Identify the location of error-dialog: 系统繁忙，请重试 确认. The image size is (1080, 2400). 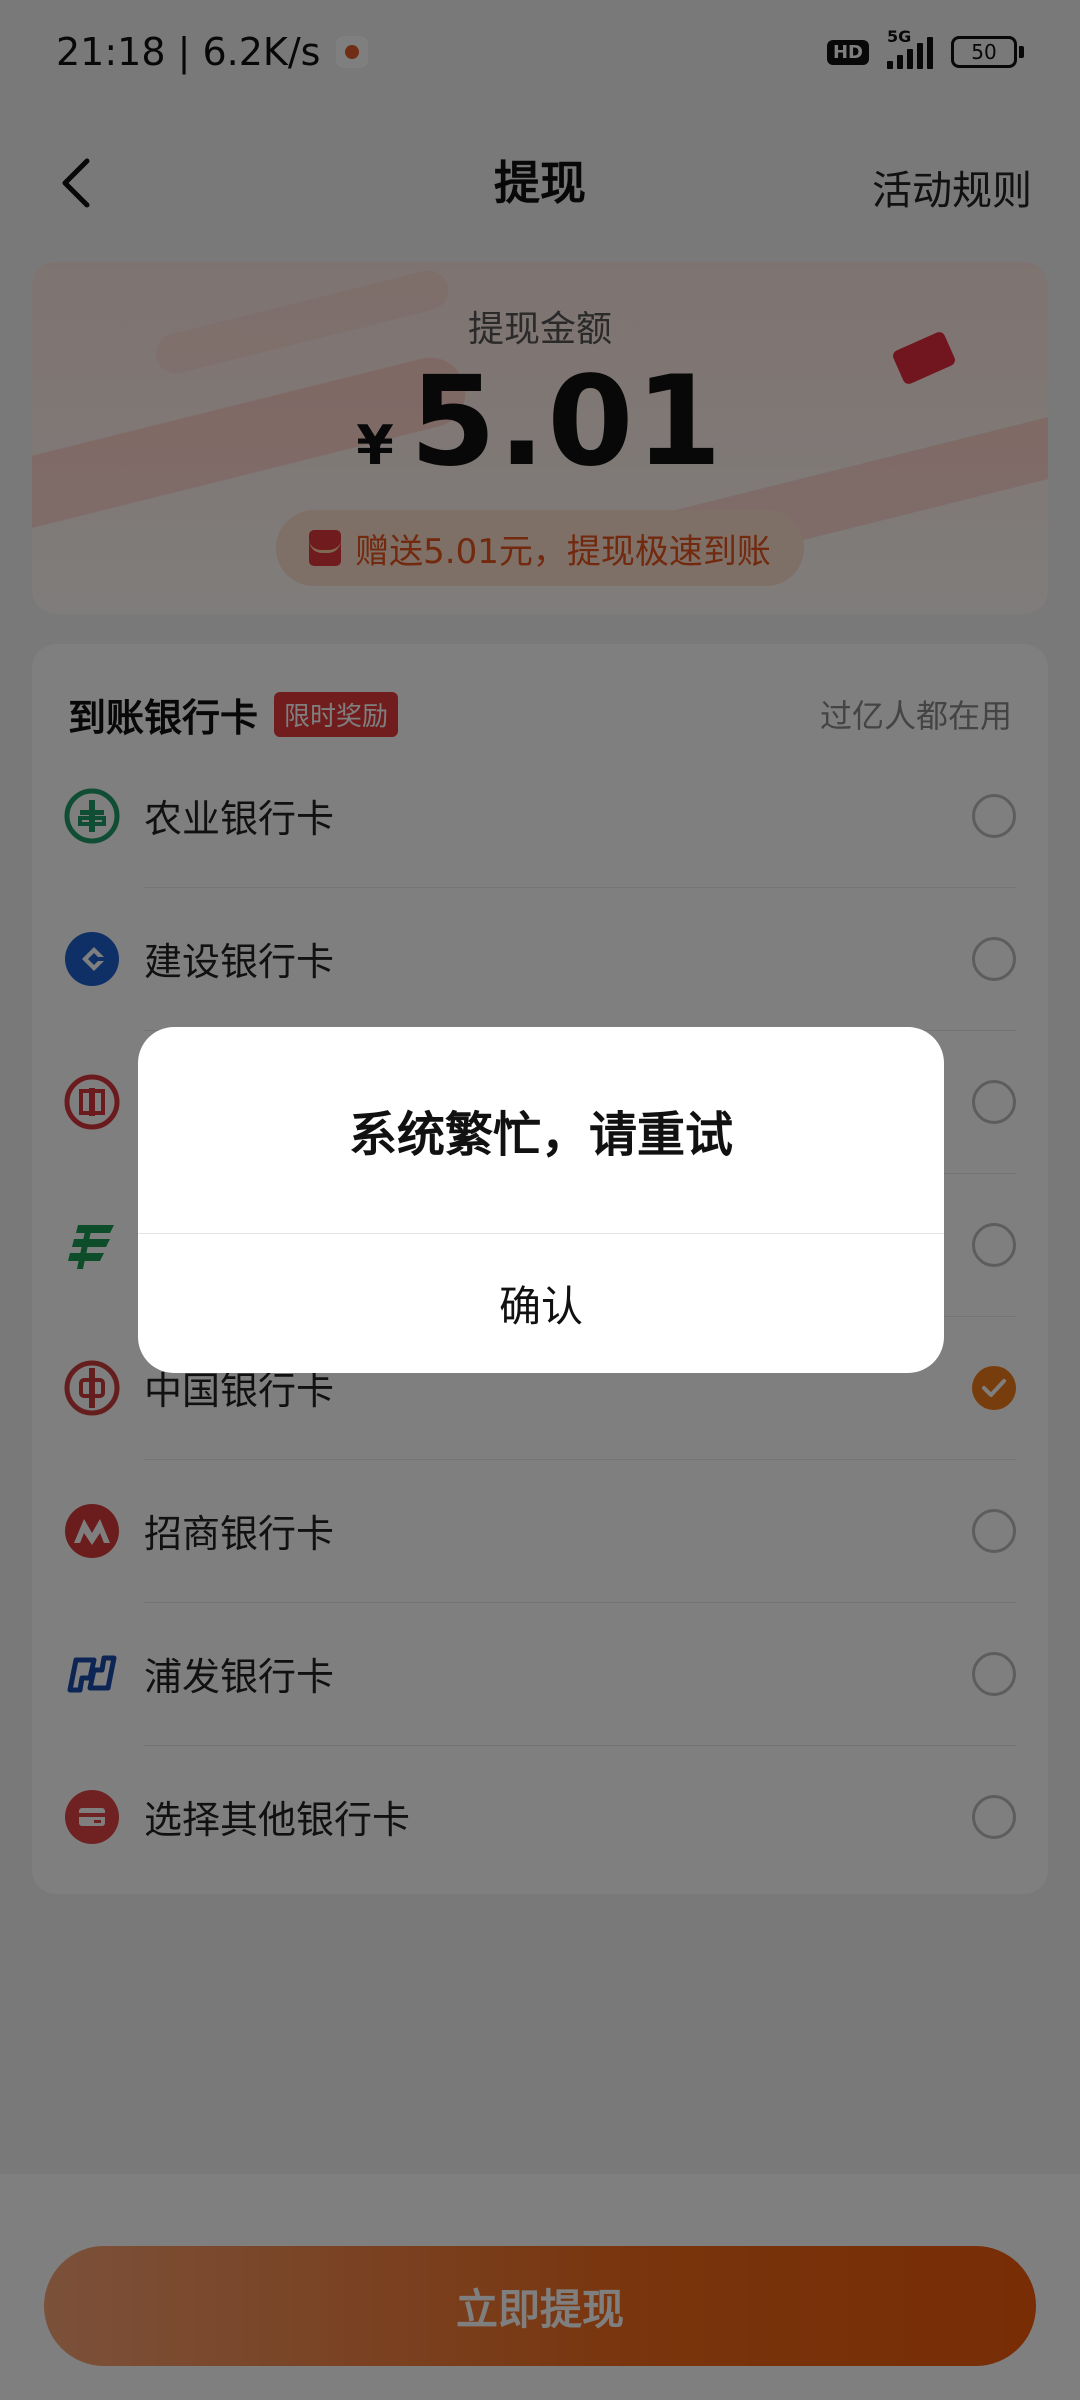
(541, 1200).